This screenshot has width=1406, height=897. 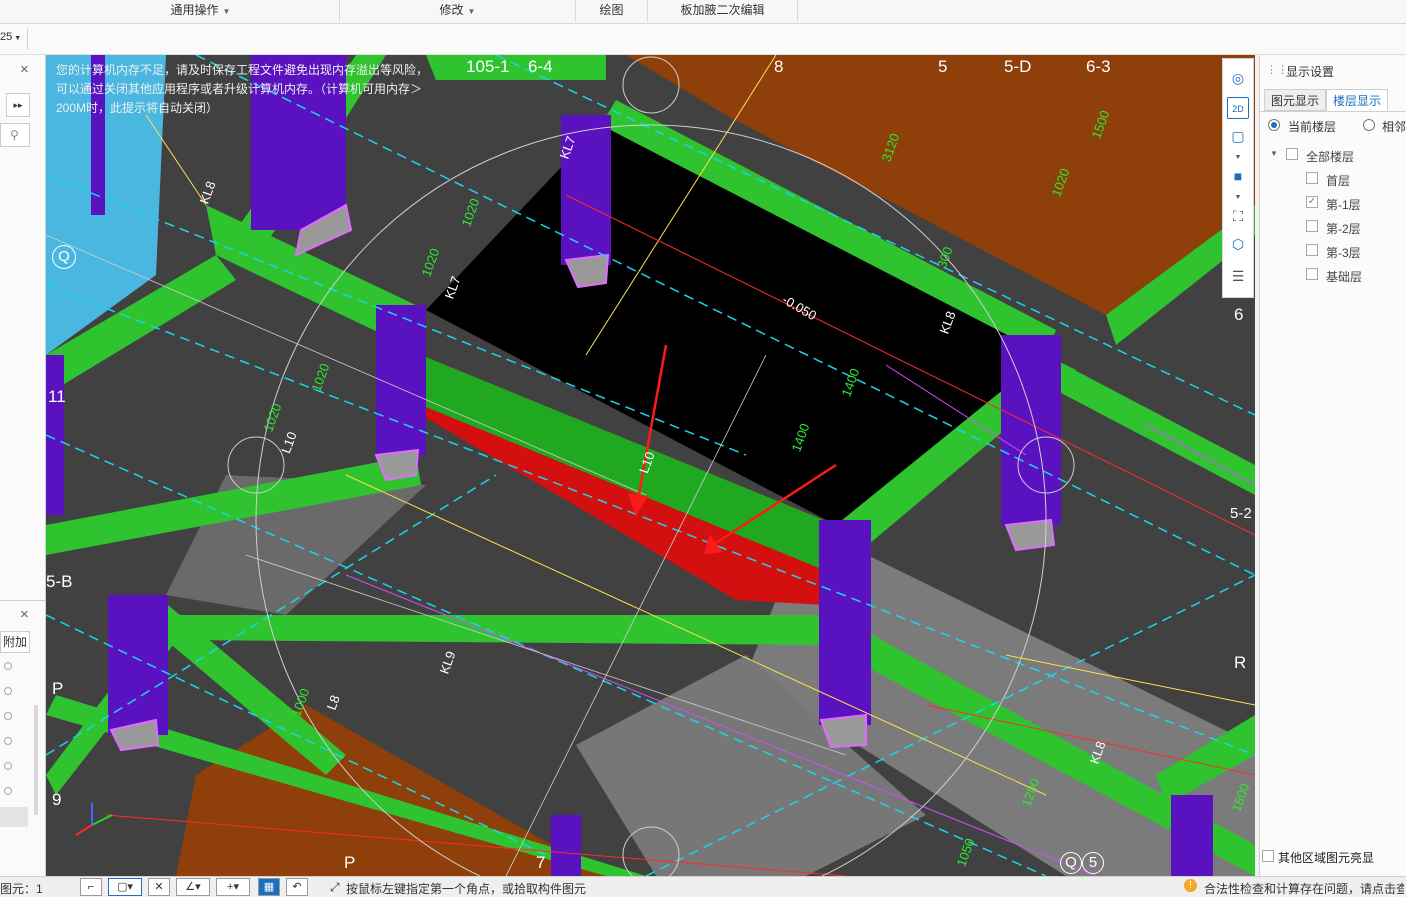 What do you see at coordinates (1018, 66) in the screenshot?
I see `axis-label: 5-D` at bounding box center [1018, 66].